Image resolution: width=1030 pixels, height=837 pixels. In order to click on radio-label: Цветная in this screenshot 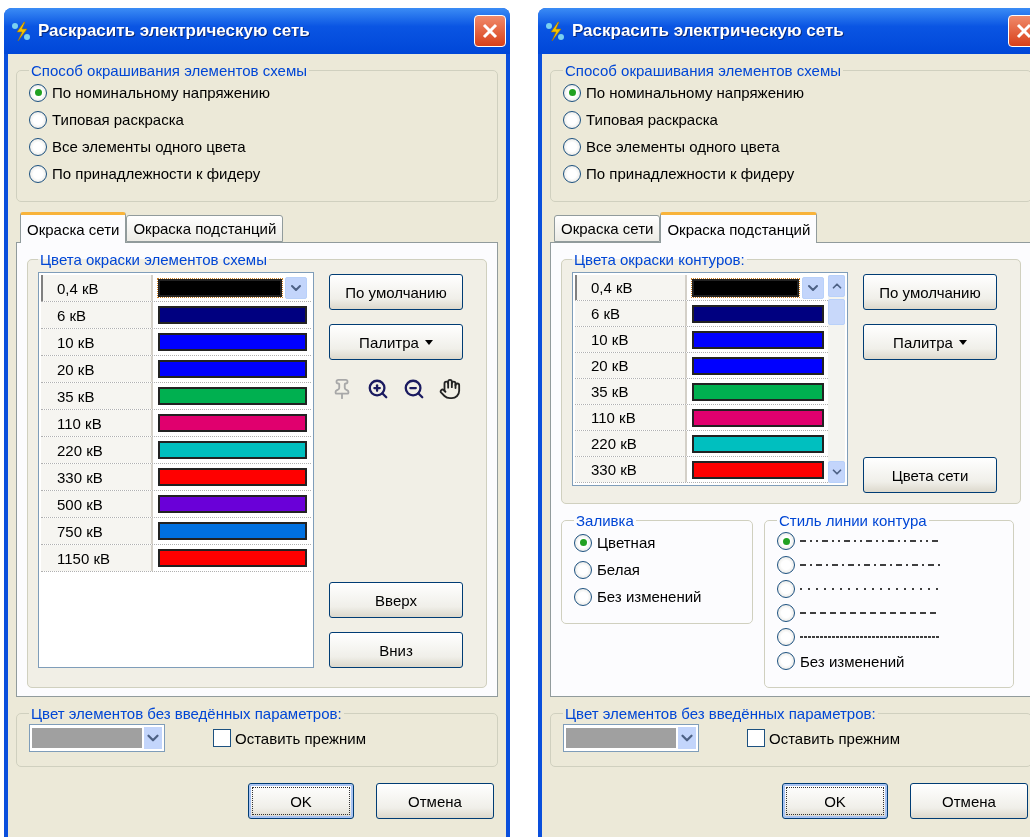, I will do `click(626, 542)`.